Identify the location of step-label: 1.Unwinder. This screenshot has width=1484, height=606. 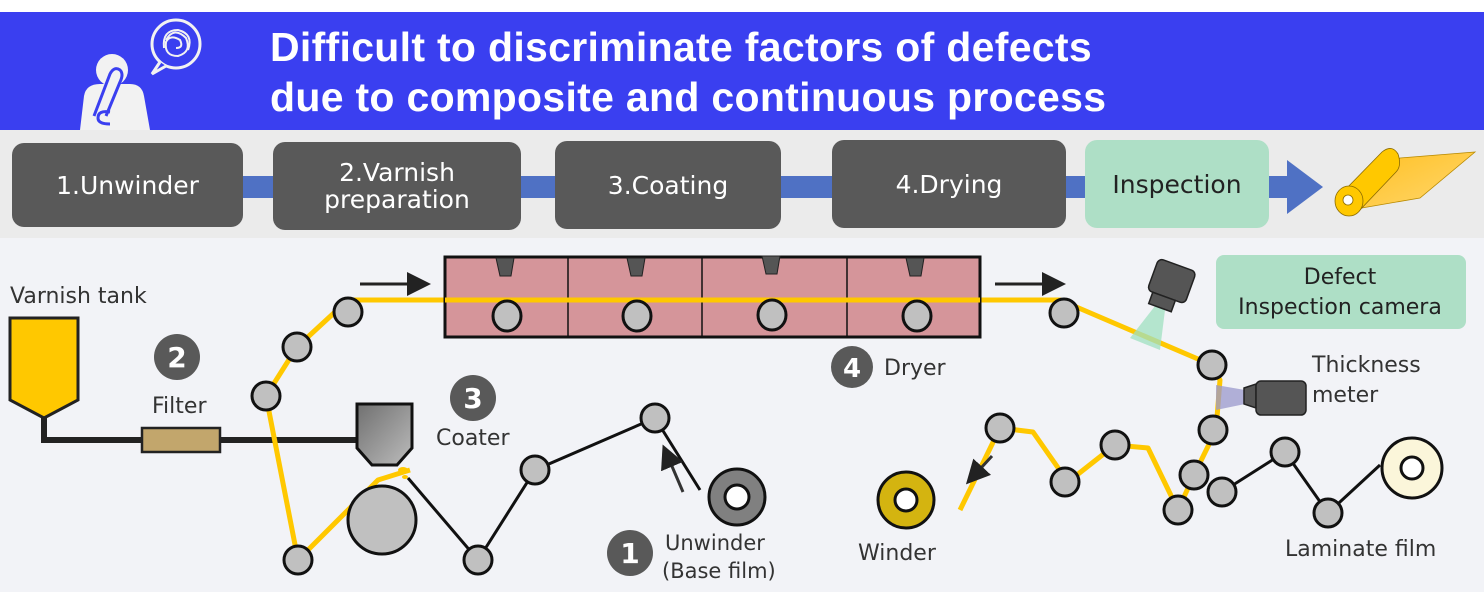
(127, 185).